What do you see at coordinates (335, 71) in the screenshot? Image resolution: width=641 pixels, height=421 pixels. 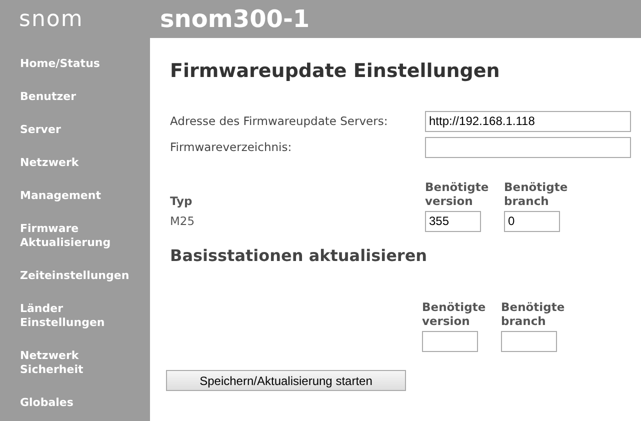 I see `page-heading: Firmwareupdate Einstellungen` at bounding box center [335, 71].